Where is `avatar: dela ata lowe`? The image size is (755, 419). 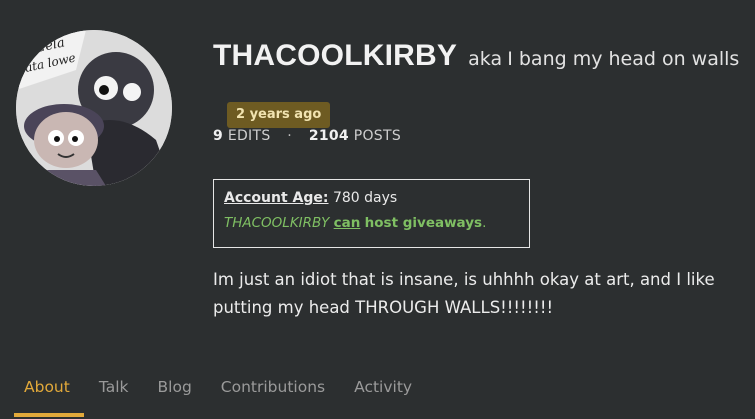
avatar: dela ata lowe is located at coordinates (94, 108).